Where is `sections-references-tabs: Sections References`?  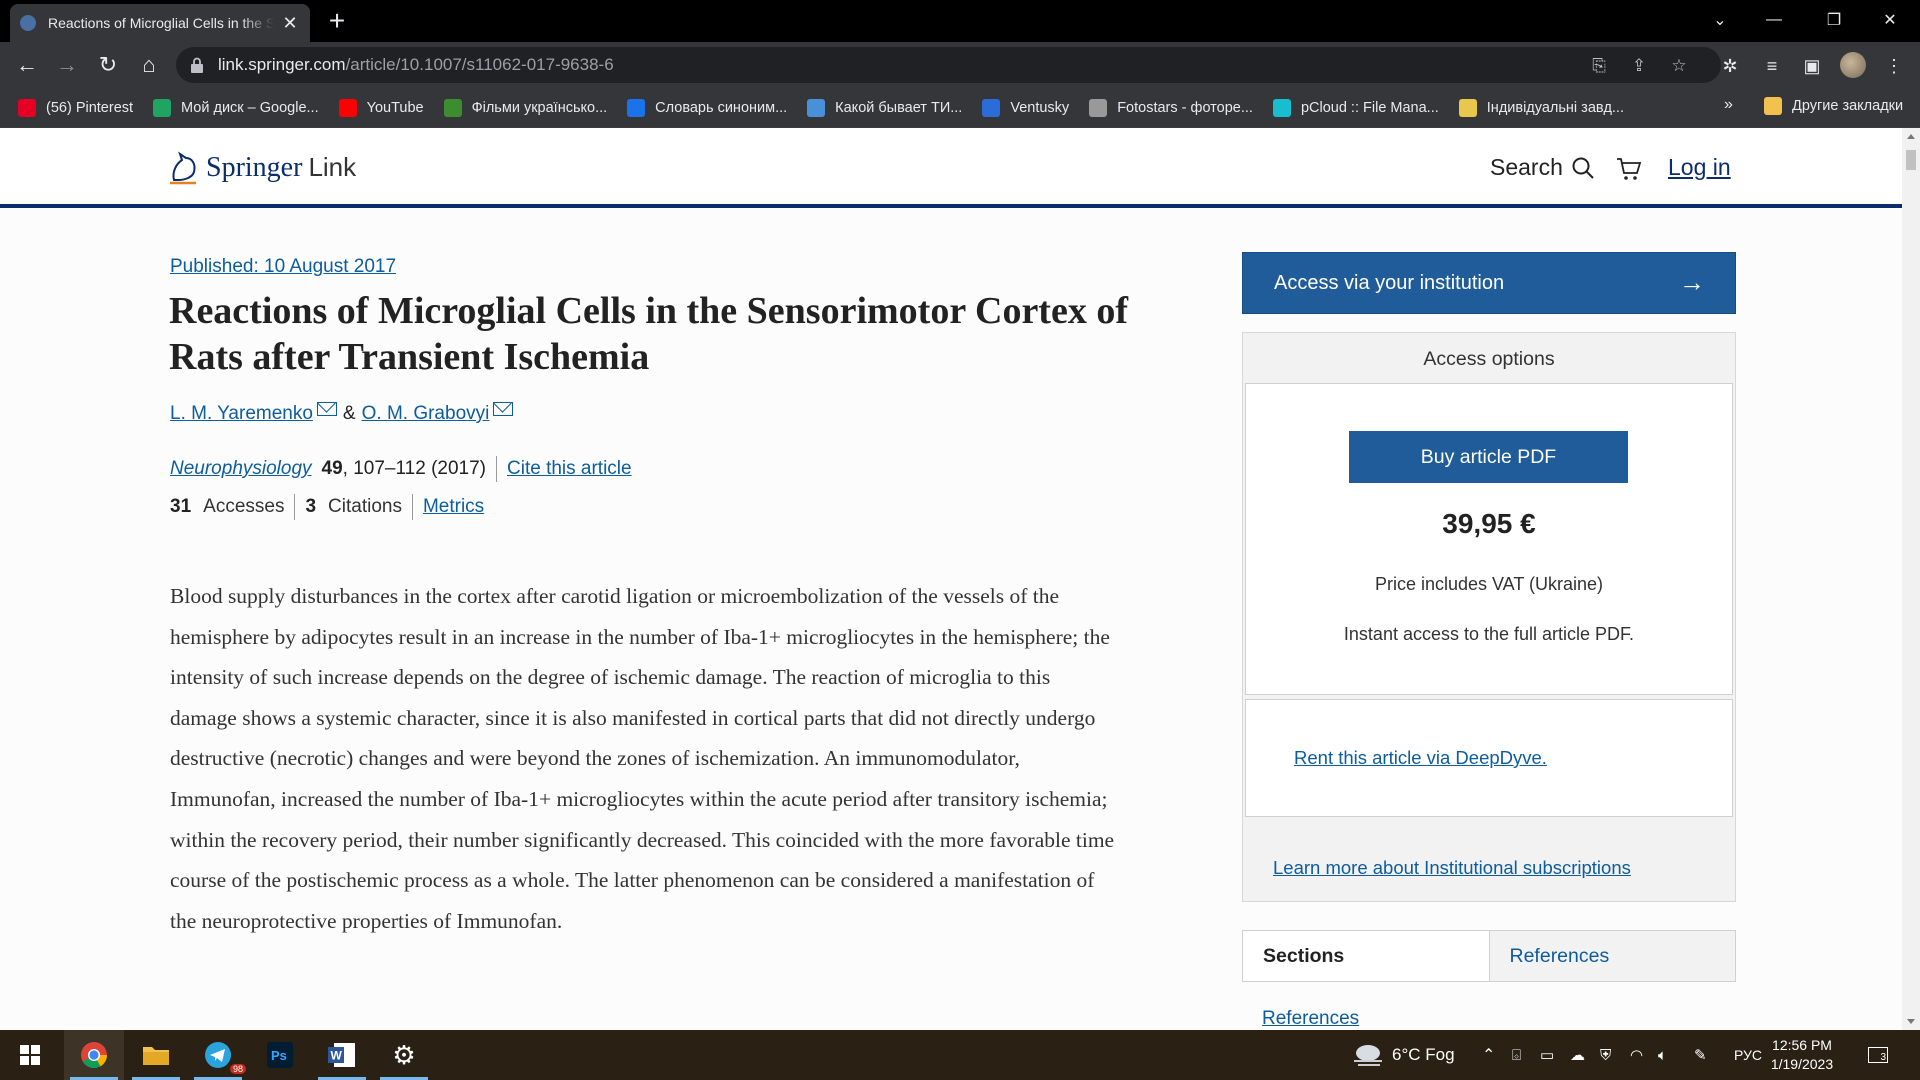 sections-references-tabs: Sections References is located at coordinates (1489, 956).